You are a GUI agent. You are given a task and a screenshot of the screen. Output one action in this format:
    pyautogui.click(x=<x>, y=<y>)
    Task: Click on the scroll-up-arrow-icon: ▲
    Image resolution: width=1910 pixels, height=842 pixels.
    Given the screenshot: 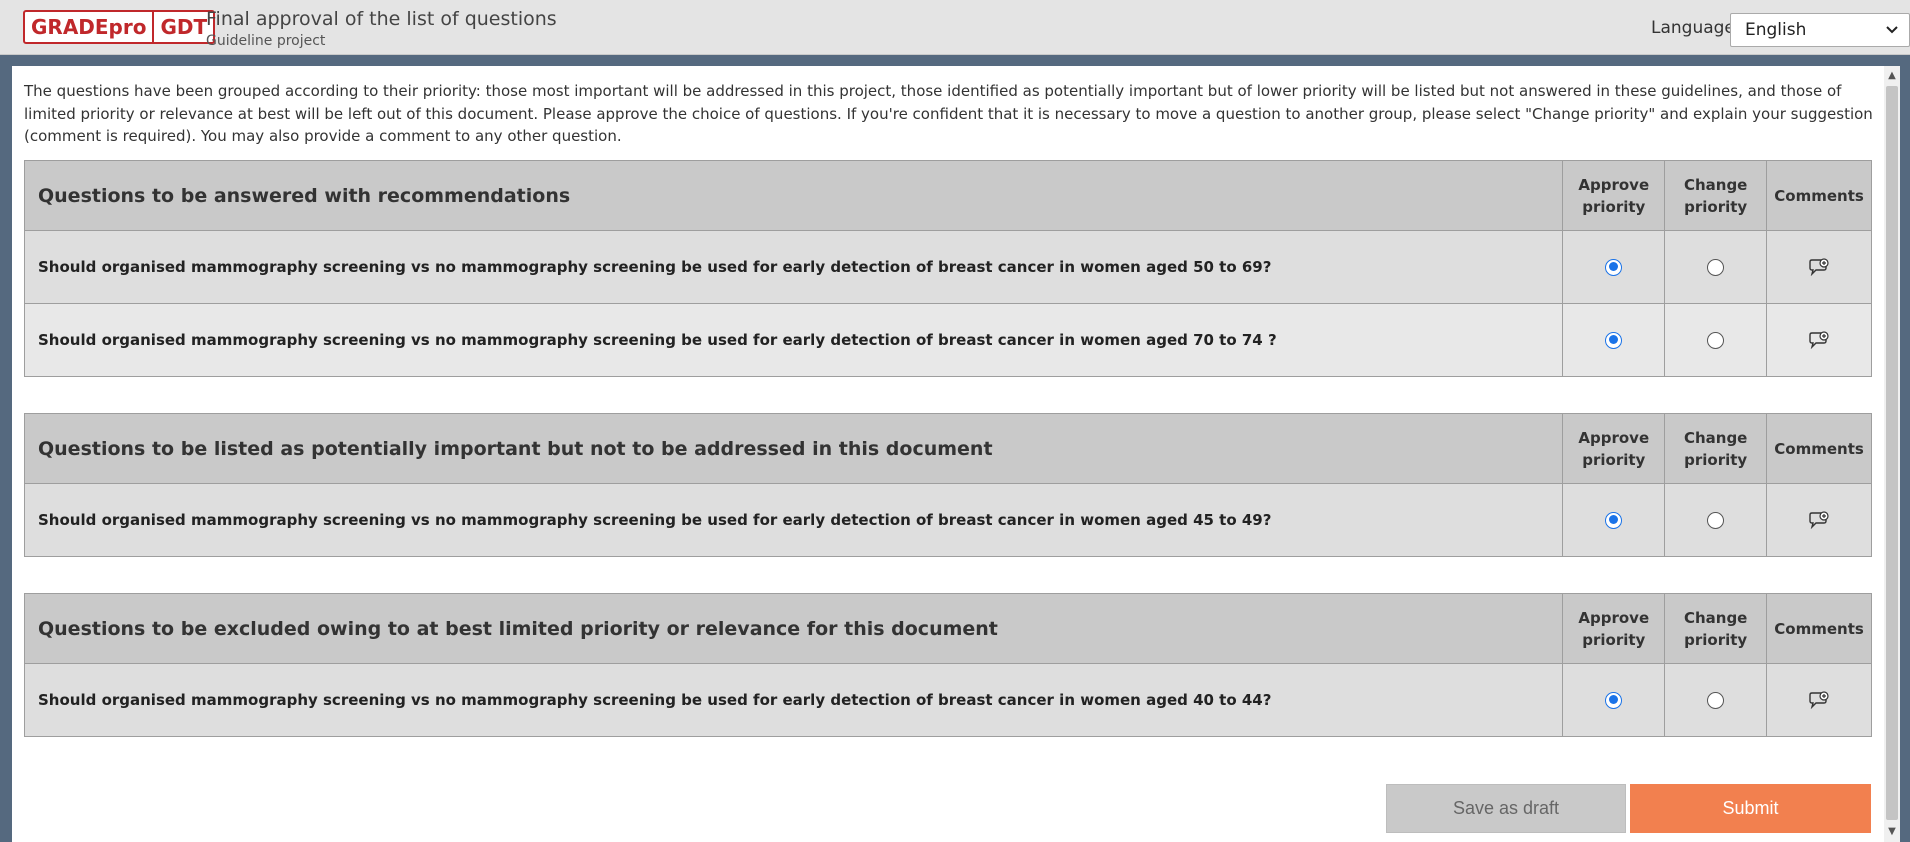 What is the action you would take?
    pyautogui.click(x=1892, y=76)
    